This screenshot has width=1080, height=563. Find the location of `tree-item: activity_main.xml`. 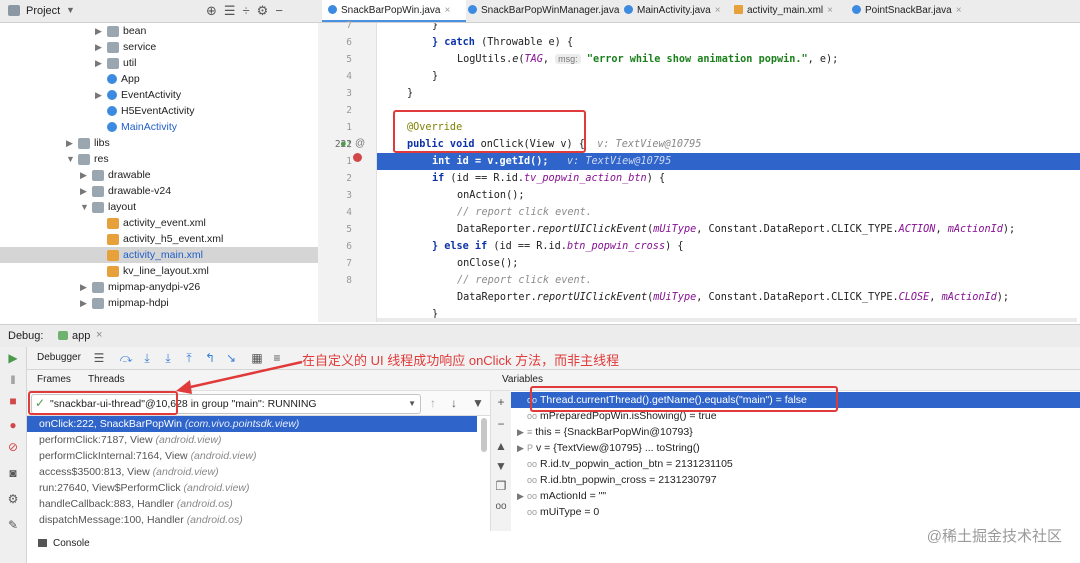

tree-item: activity_main.xml is located at coordinates (159, 255).